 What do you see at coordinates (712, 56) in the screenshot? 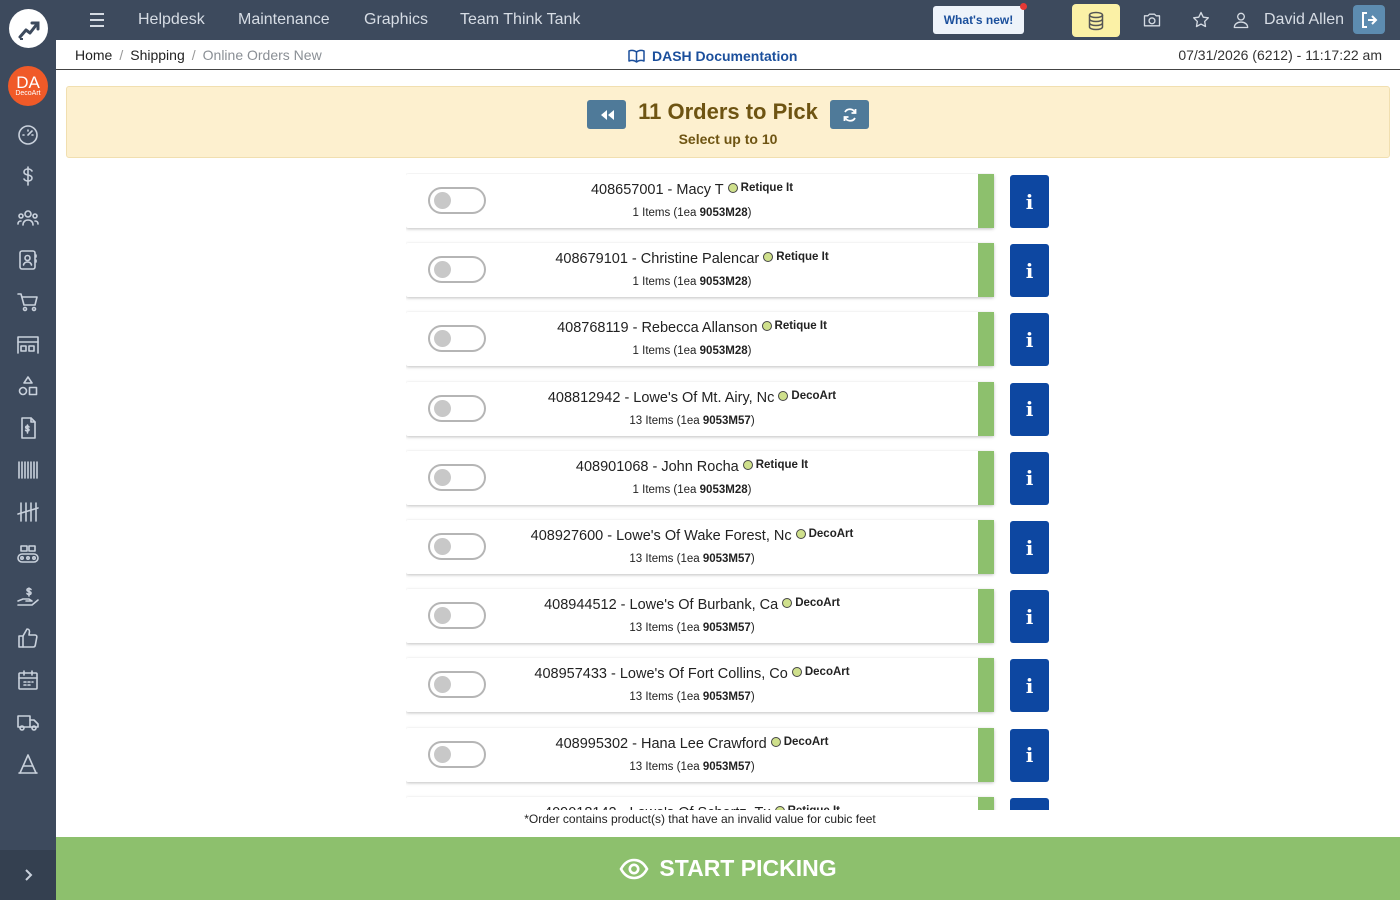
I see `documentation-link: DASH Documentation` at bounding box center [712, 56].